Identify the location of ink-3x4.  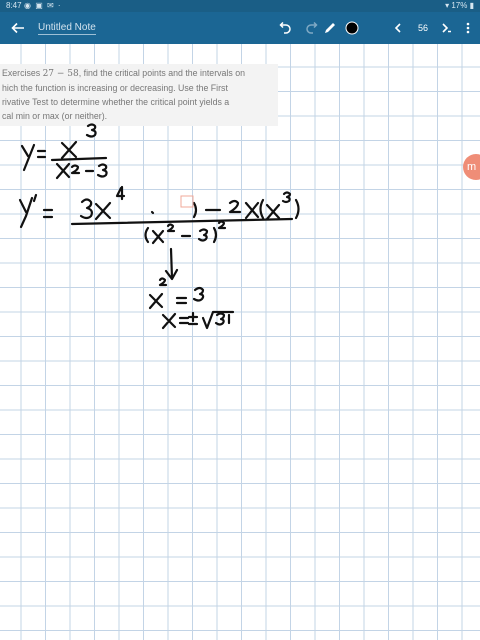
(102, 203).